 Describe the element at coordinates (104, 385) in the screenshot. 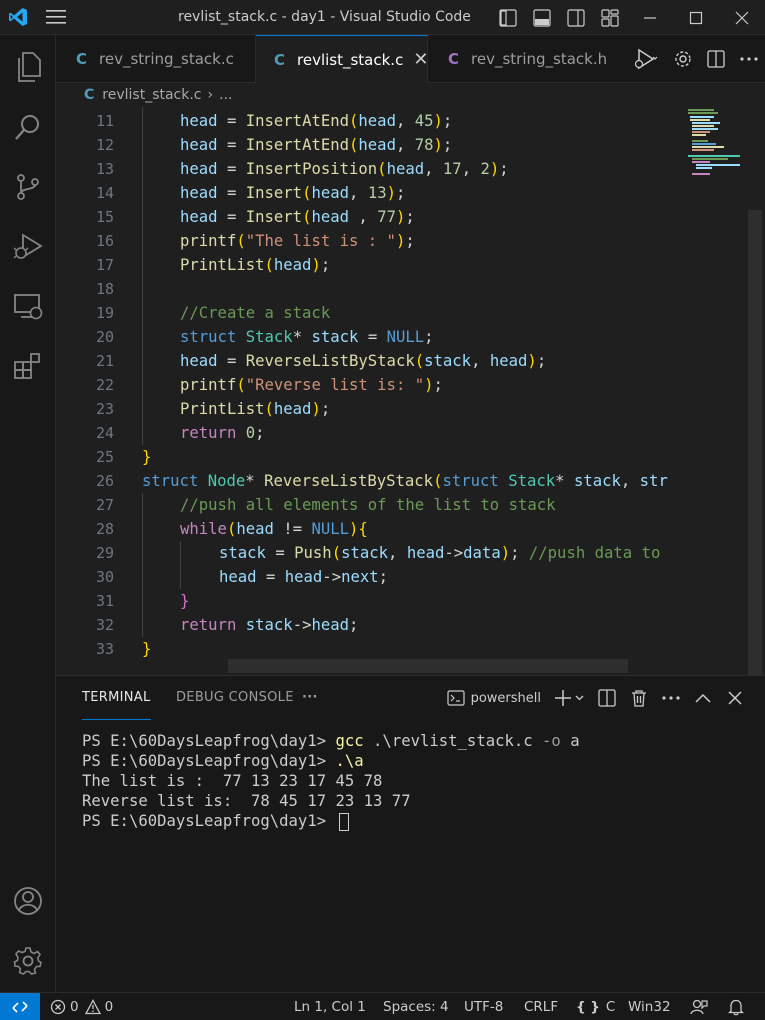

I see `line-number: 22` at that location.